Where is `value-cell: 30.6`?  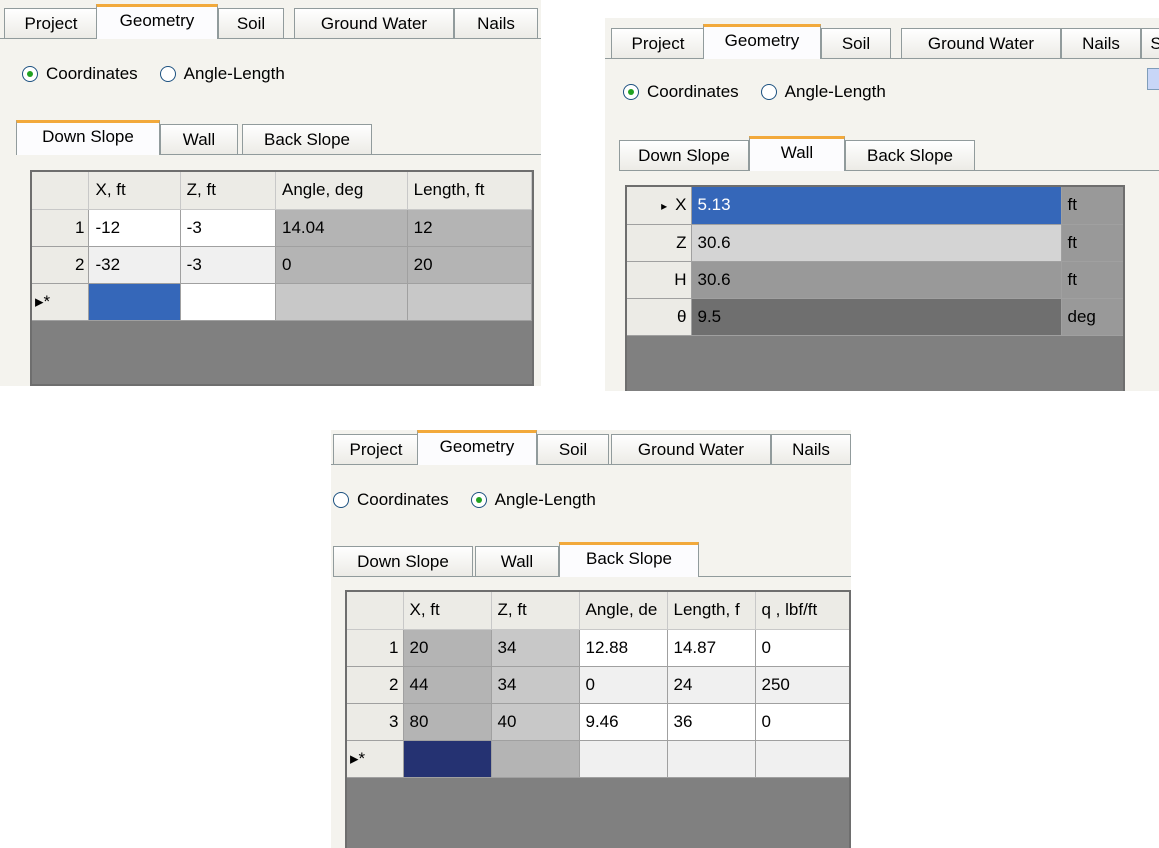 value-cell: 30.6 is located at coordinates (876, 243).